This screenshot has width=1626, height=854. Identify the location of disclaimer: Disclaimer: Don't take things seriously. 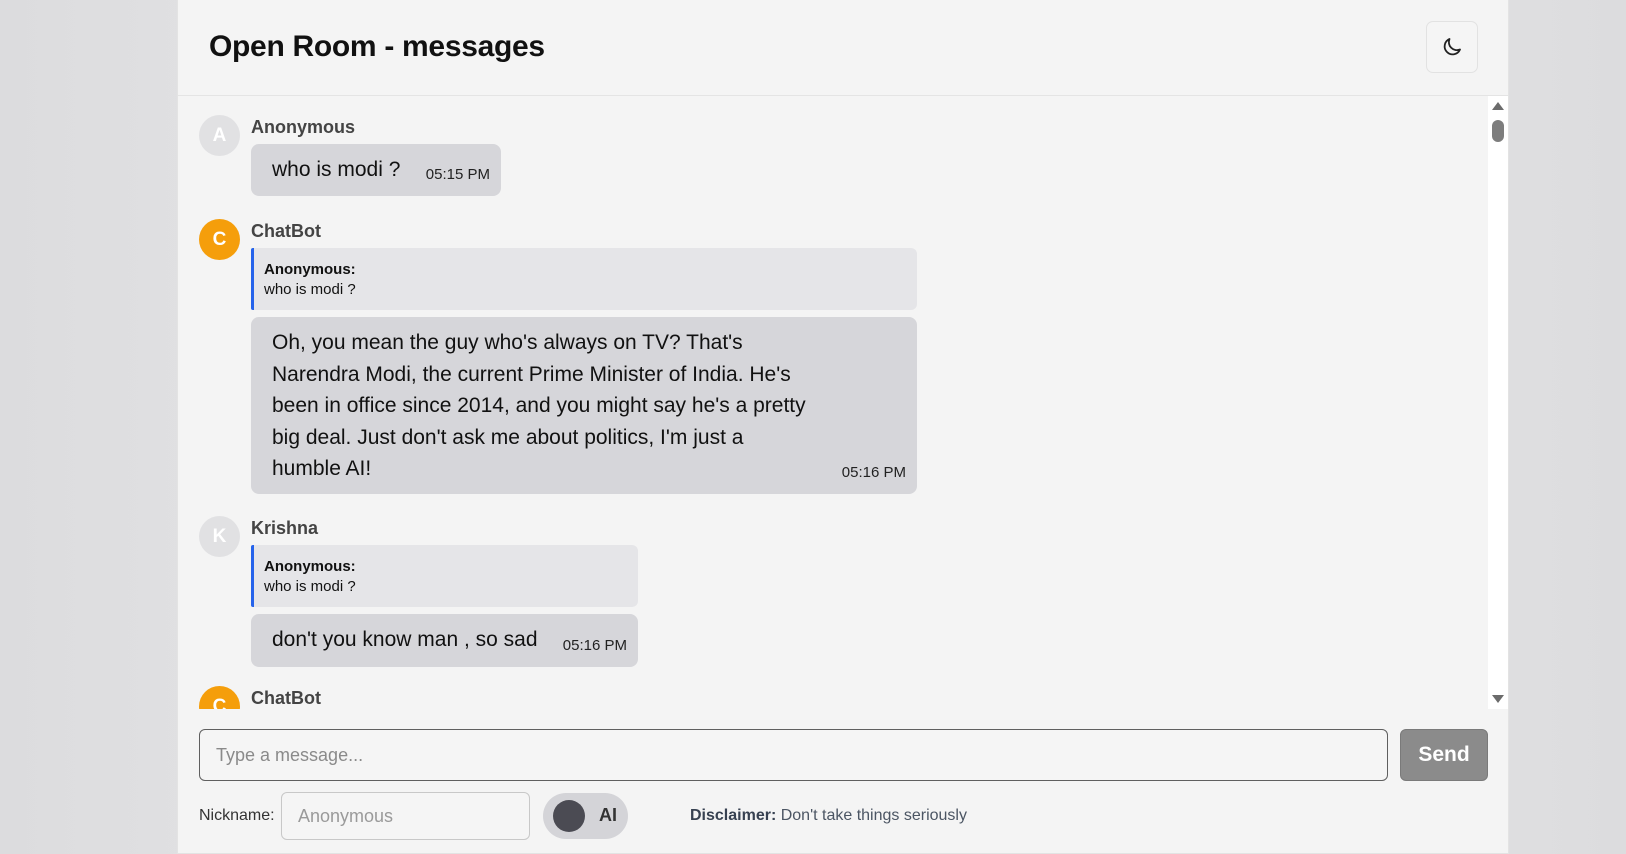
(828, 816).